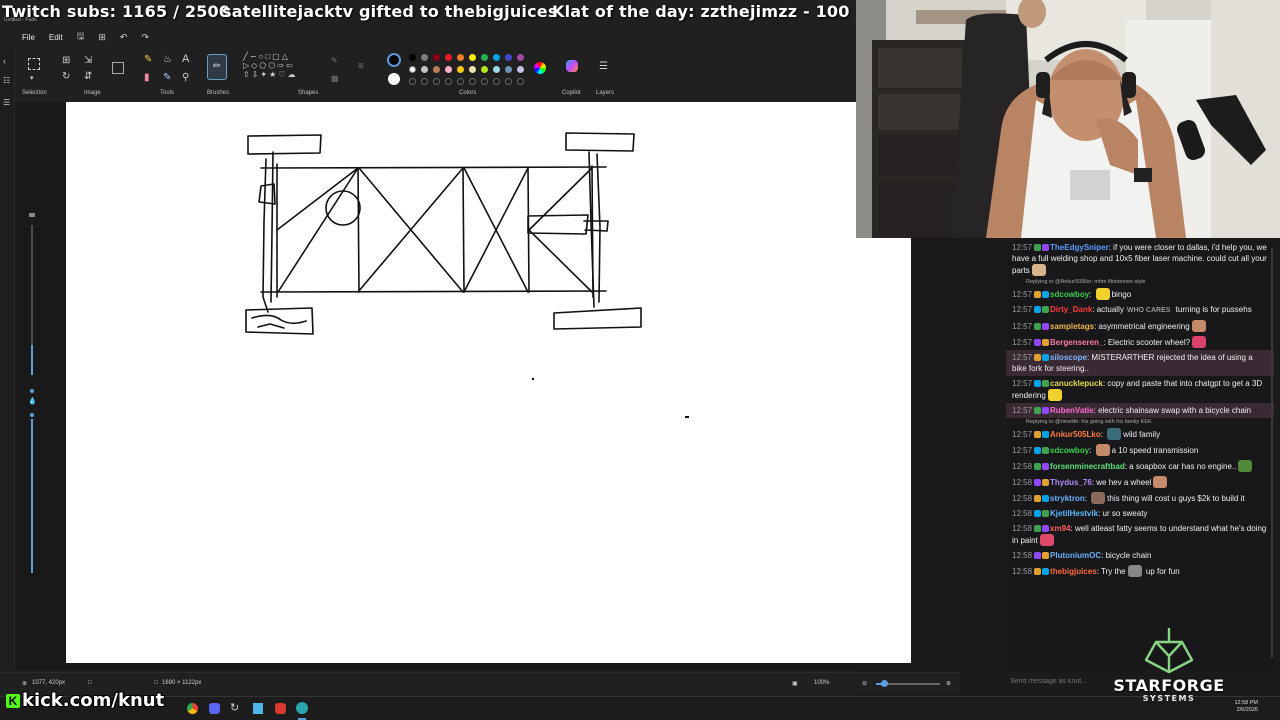  Describe the element at coordinates (1079, 247) in the screenshot. I see `chat-username: TheEdgySniper` at that location.